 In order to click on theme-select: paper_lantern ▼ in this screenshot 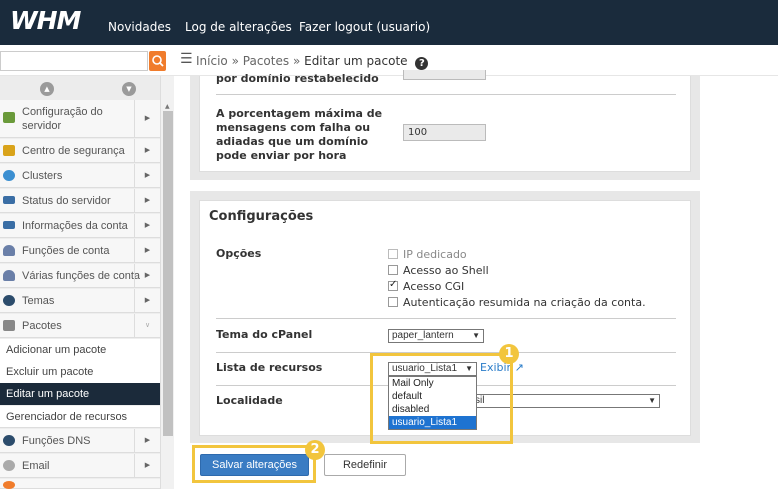, I will do `click(436, 336)`.